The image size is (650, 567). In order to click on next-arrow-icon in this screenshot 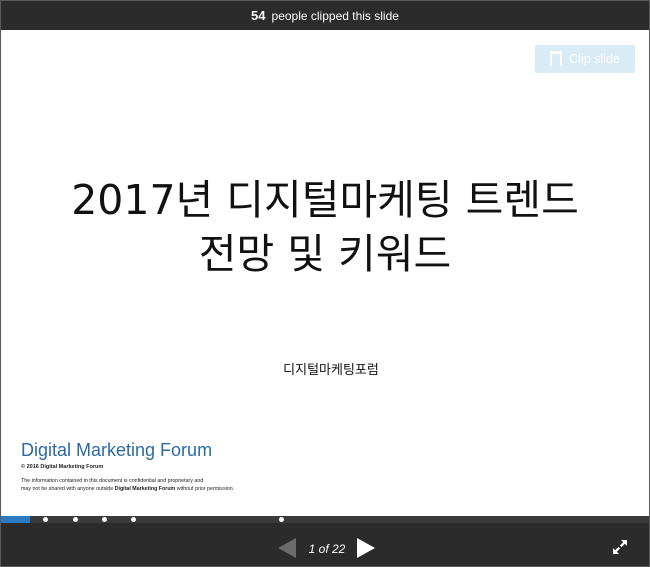, I will do `click(366, 548)`.